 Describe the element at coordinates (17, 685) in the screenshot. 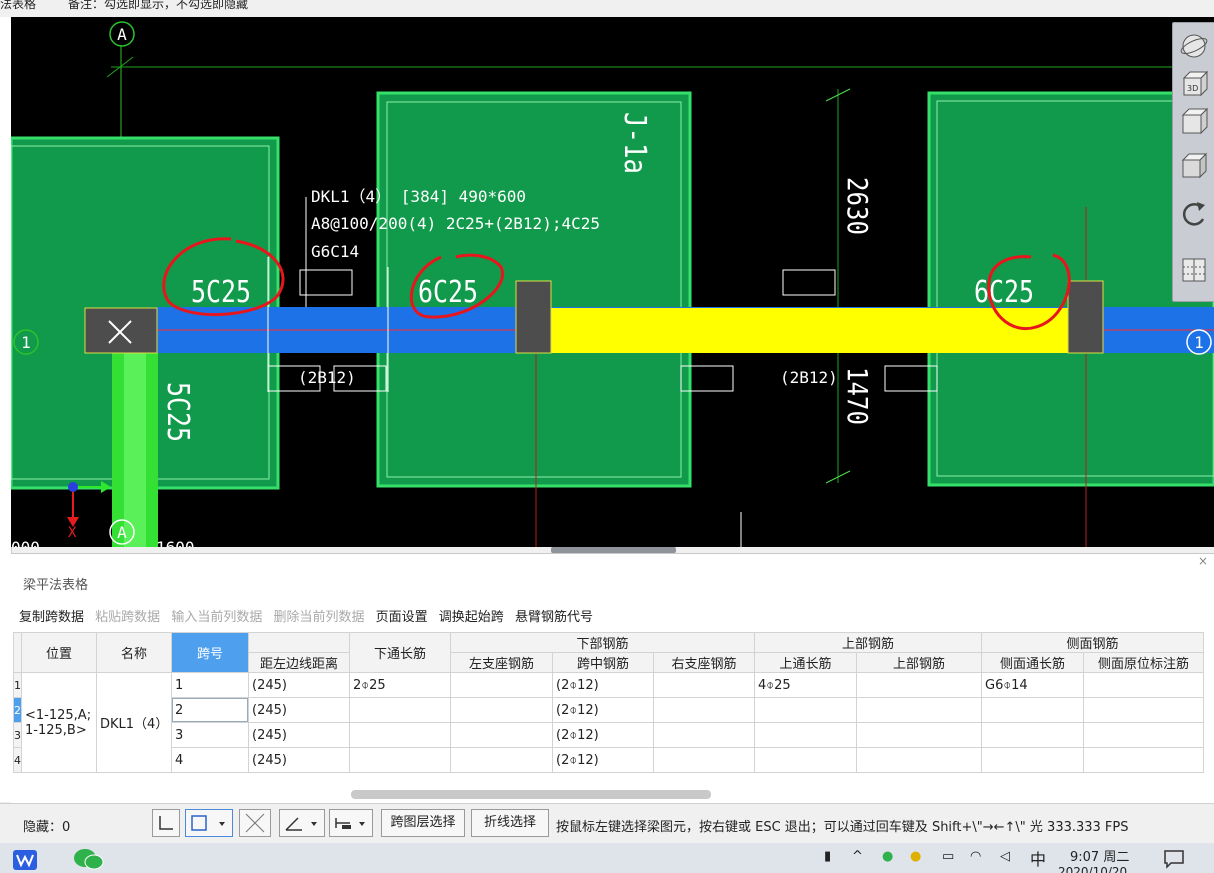

I see `row-number: 1` at that location.